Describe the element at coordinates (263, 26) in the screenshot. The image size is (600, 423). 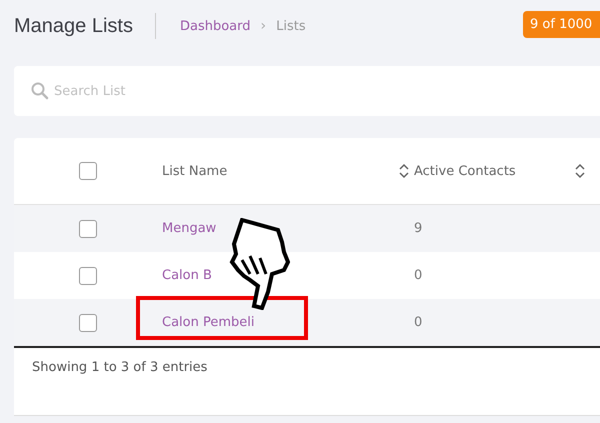
I see `chevron-icon: ›` at that location.